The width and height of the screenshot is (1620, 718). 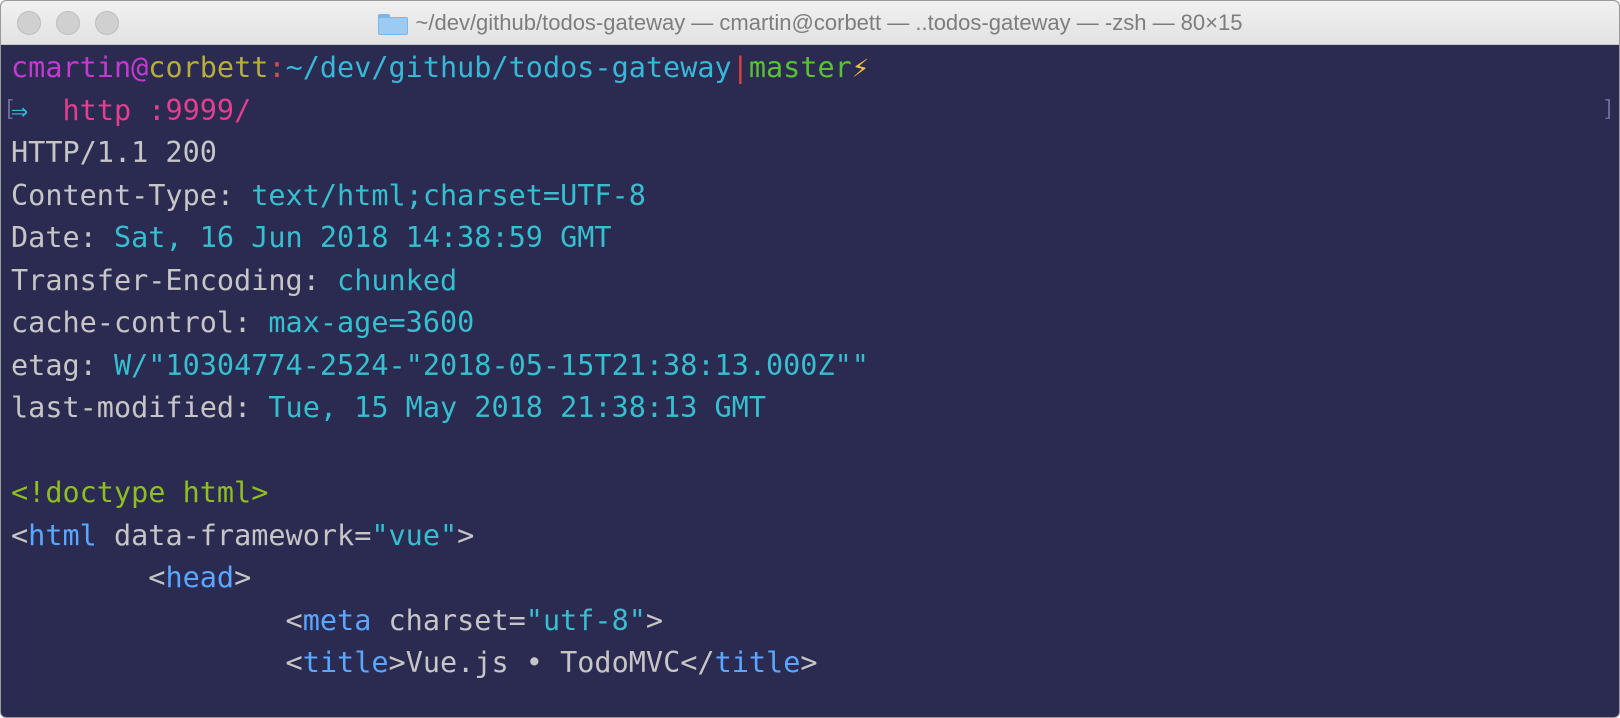 What do you see at coordinates (54, 365) in the screenshot?
I see `header-name: etag:` at bounding box center [54, 365].